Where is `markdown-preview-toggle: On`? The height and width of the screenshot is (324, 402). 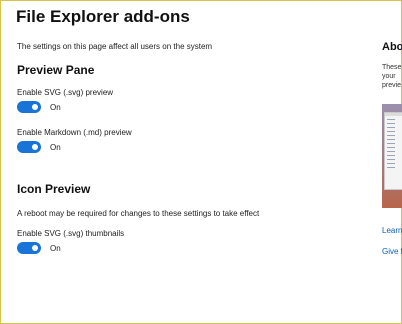 markdown-preview-toggle: On is located at coordinates (39, 147).